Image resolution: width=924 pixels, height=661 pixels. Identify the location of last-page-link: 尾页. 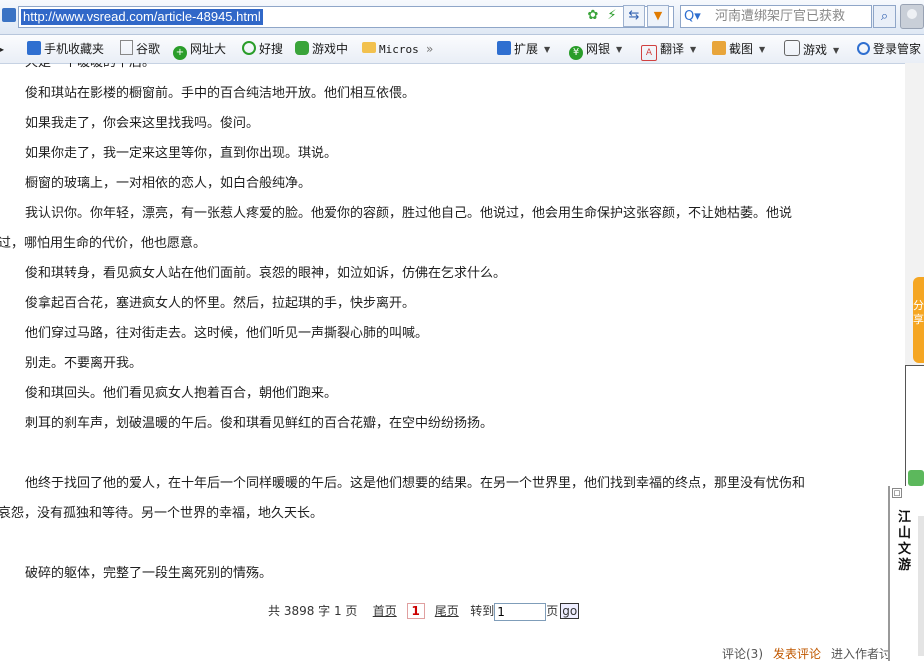
(447, 611).